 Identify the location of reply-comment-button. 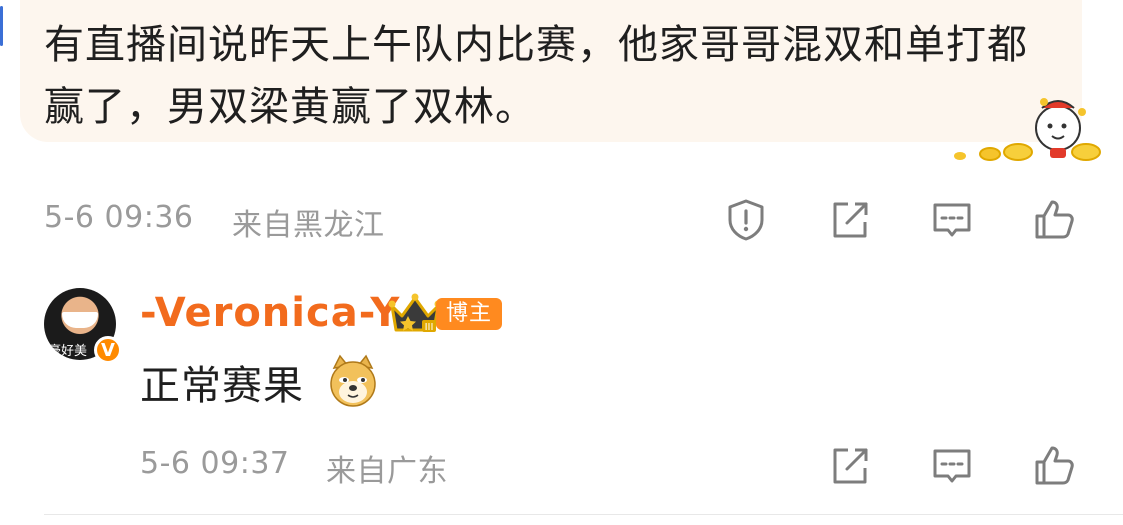
(952, 466).